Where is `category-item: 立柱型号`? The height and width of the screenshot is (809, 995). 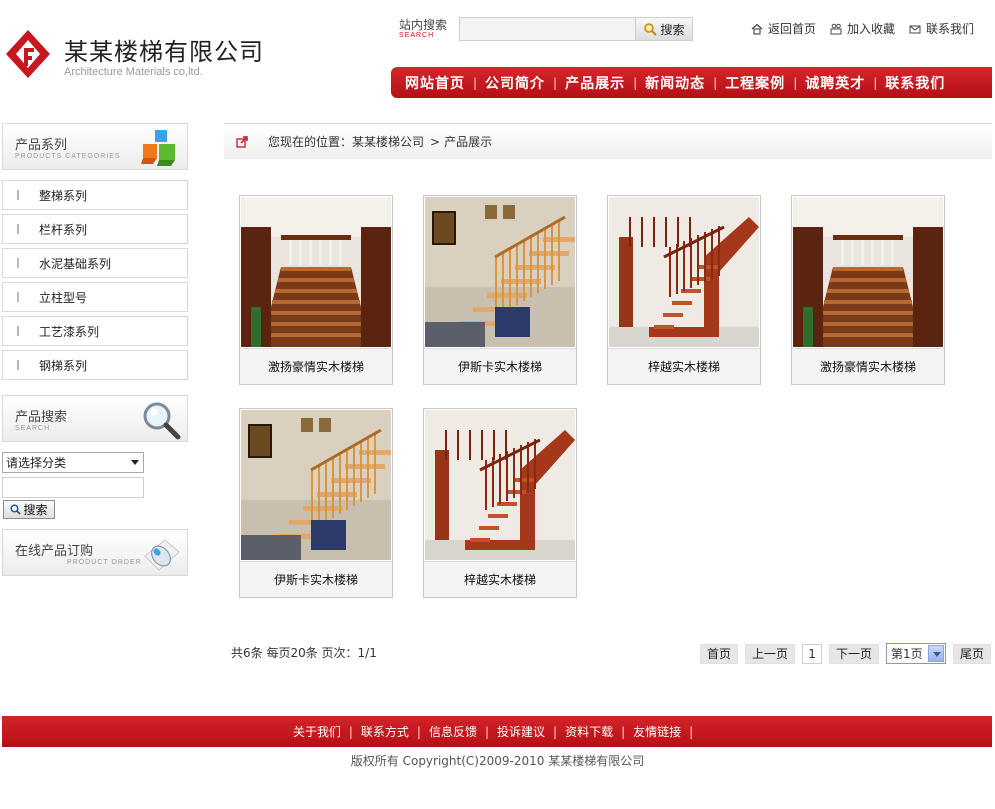 category-item: 立柱型号 is located at coordinates (95, 297).